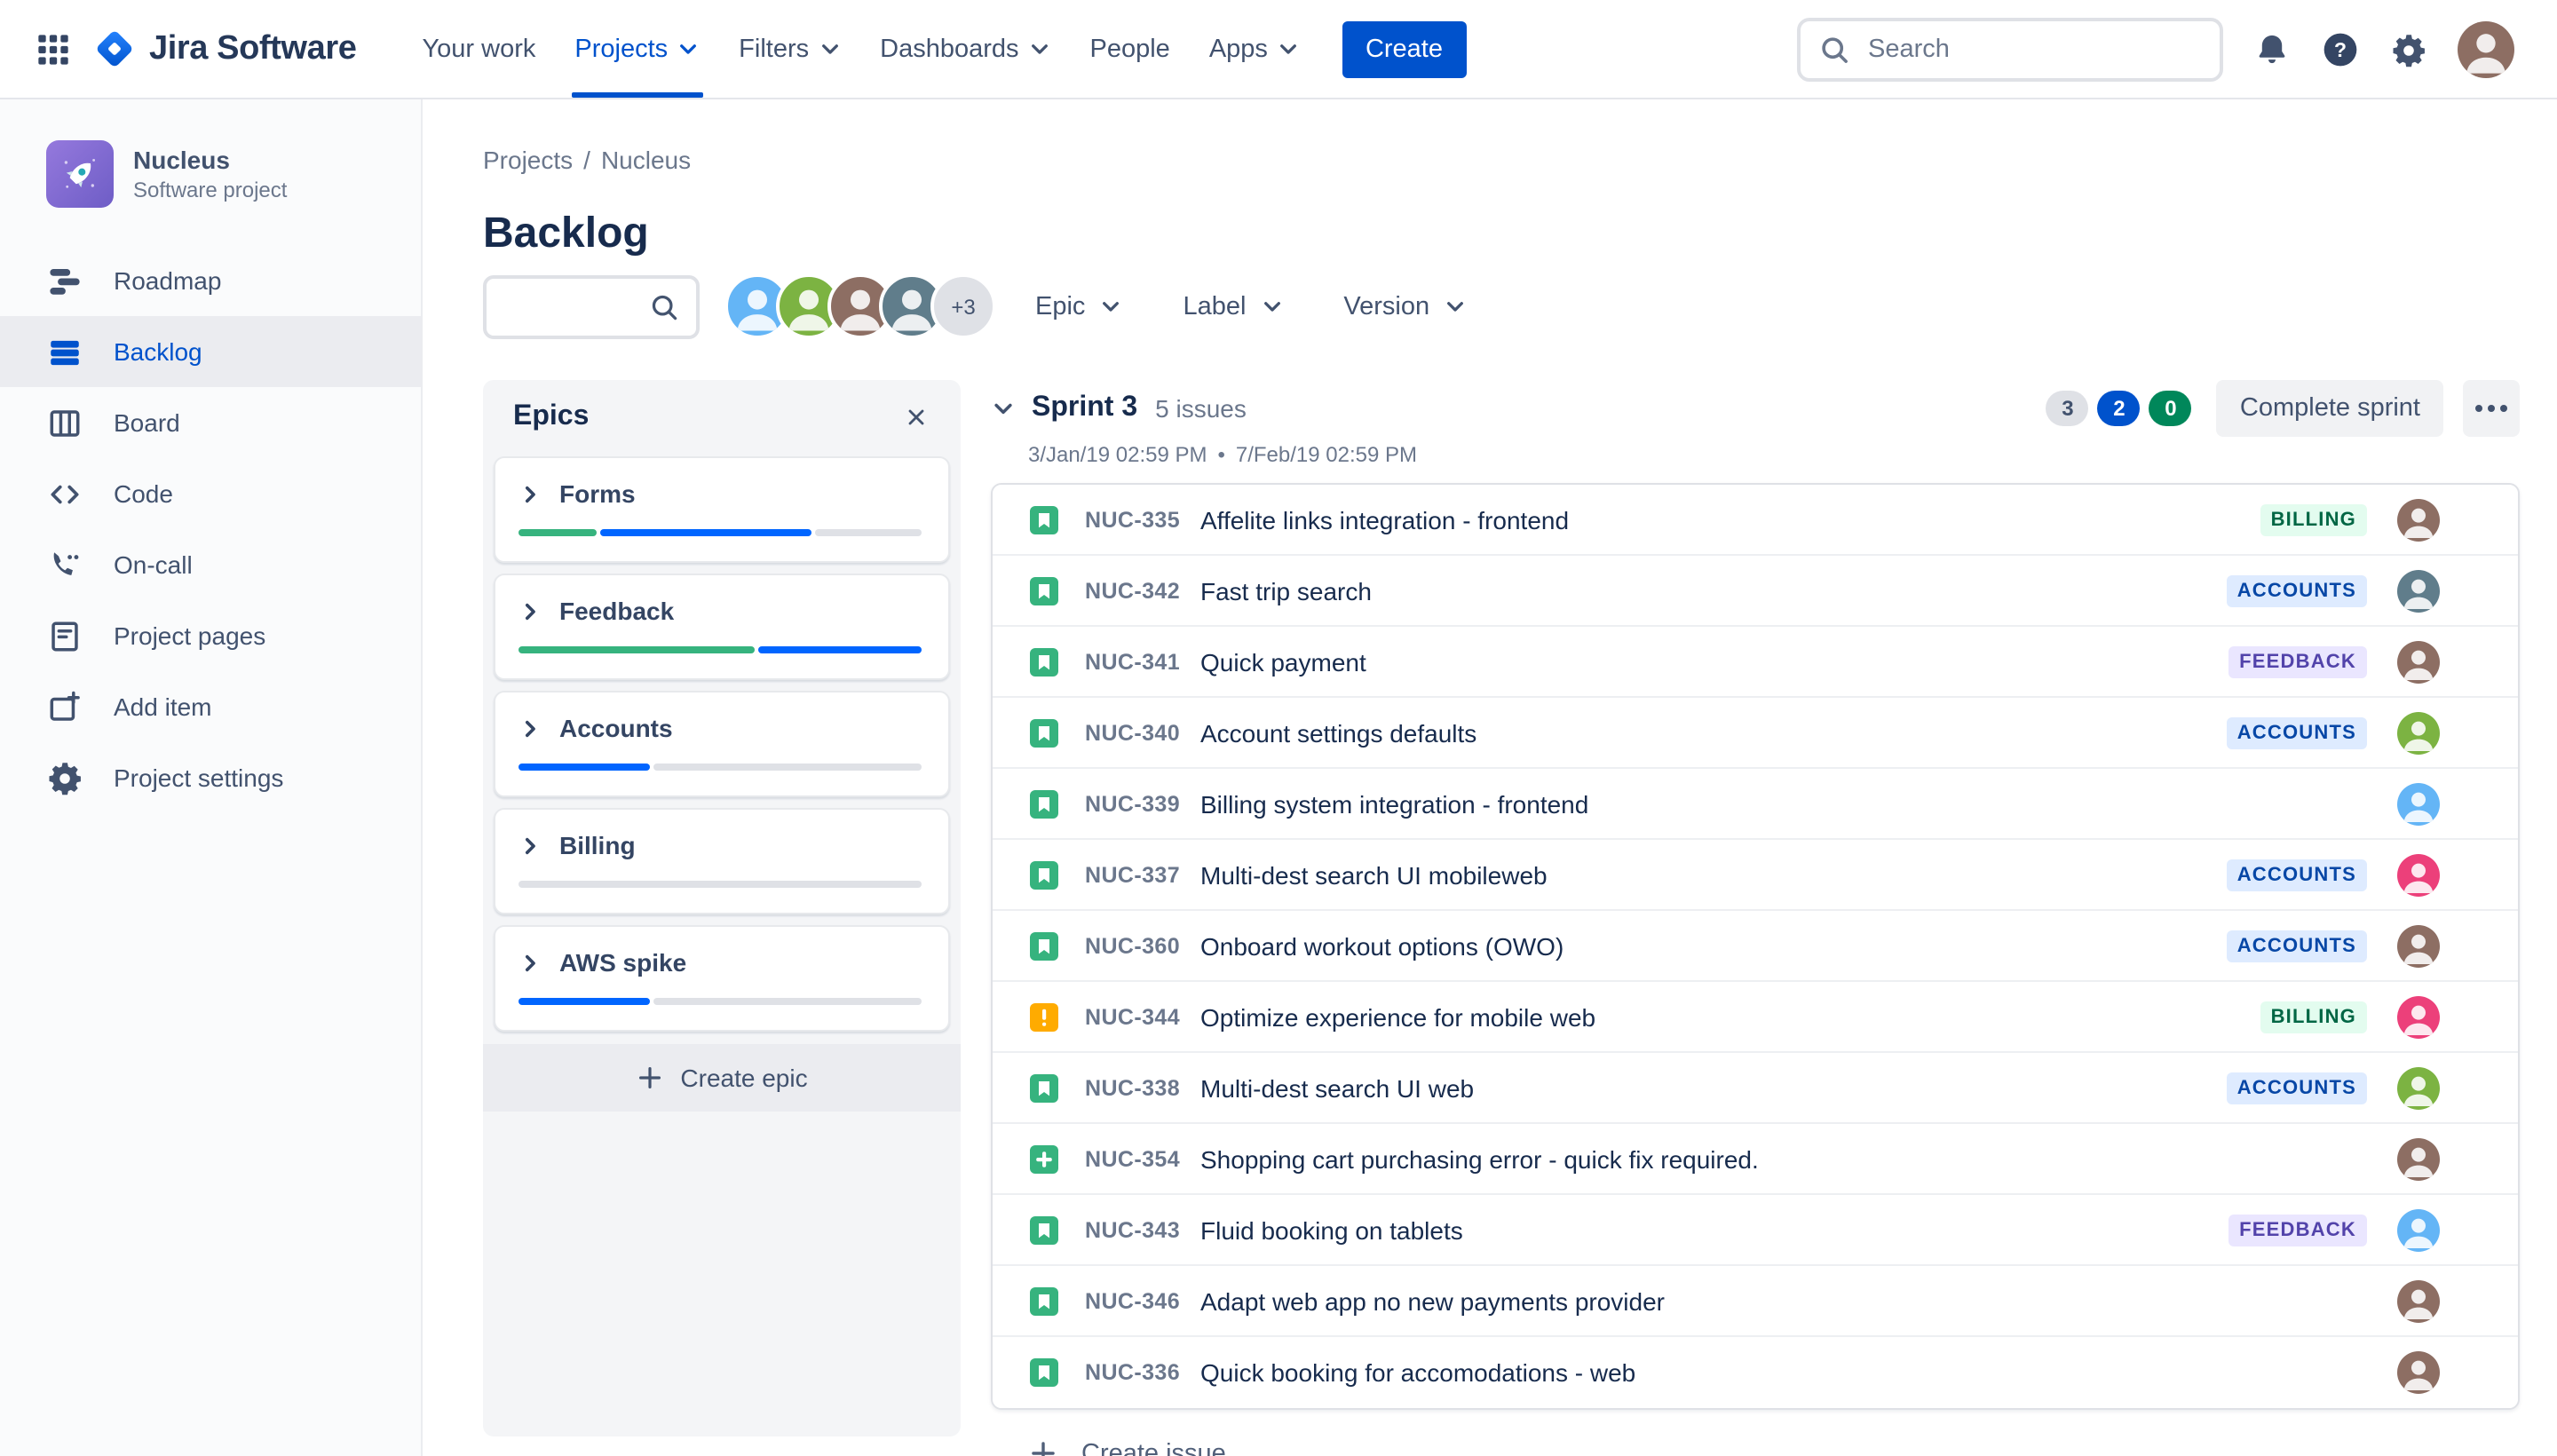 This screenshot has height=1456, width=2557. I want to click on nav-item-people: People, so click(1130, 49).